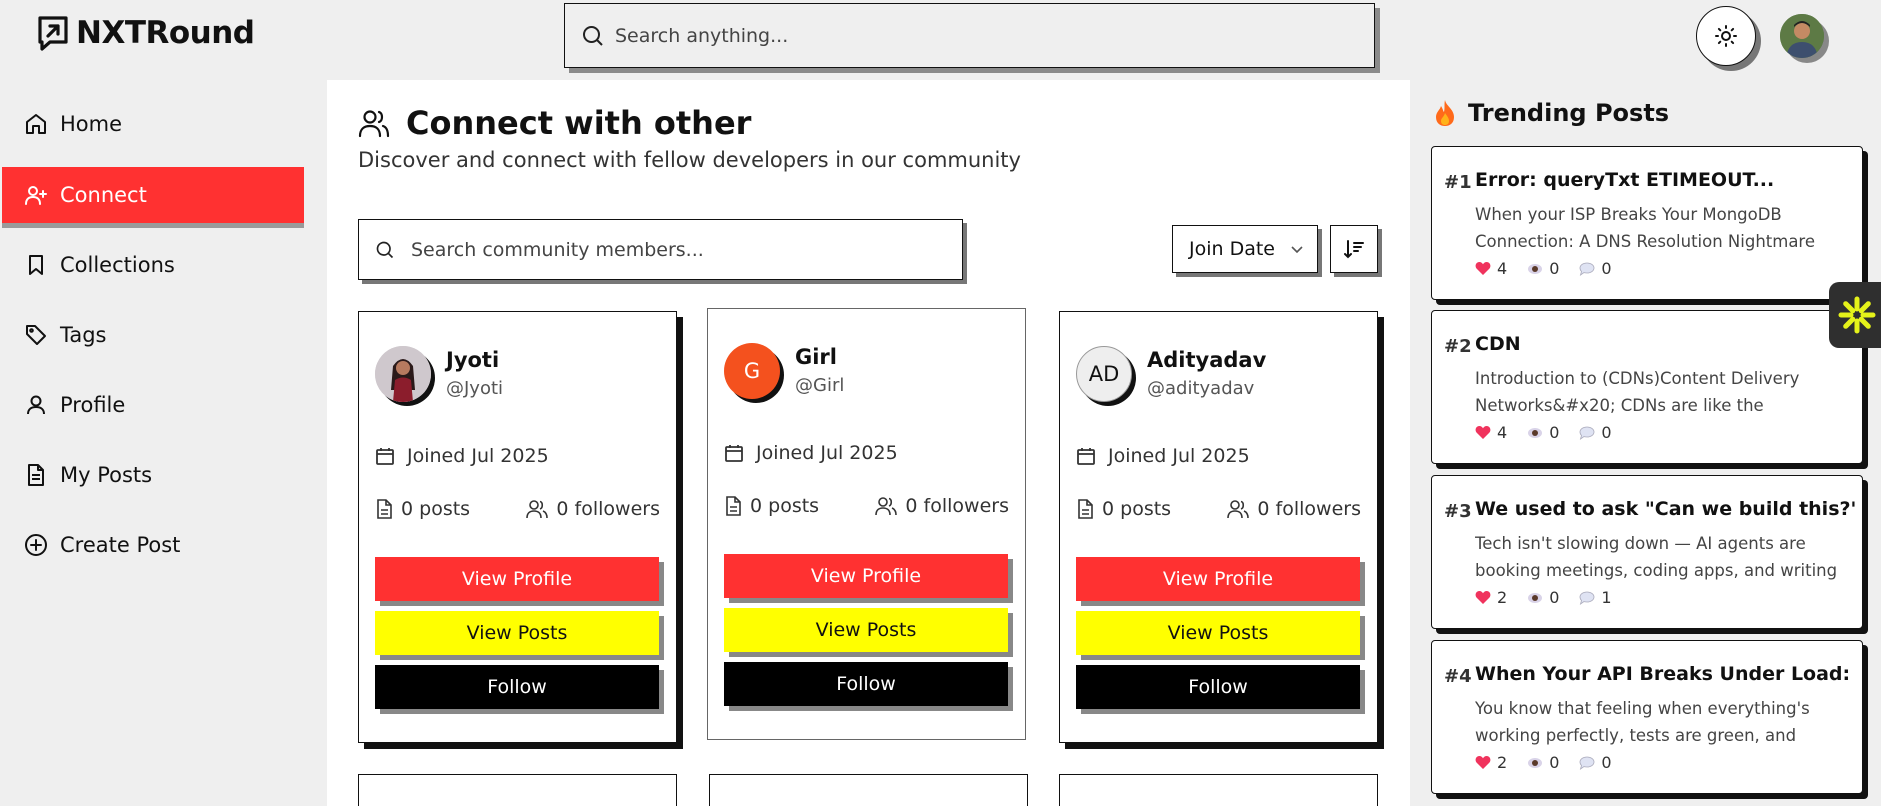 The width and height of the screenshot is (1881, 806). What do you see at coordinates (554, 123) in the screenshot?
I see `page-title: Connect with other` at bounding box center [554, 123].